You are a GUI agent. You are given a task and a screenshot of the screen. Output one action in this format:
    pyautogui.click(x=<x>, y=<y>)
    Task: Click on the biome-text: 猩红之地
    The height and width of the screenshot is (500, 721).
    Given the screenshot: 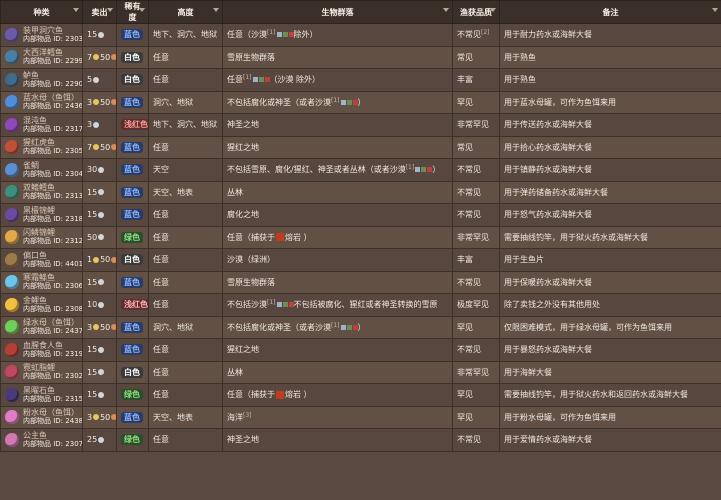 What is the action you would take?
    pyautogui.click(x=243, y=350)
    